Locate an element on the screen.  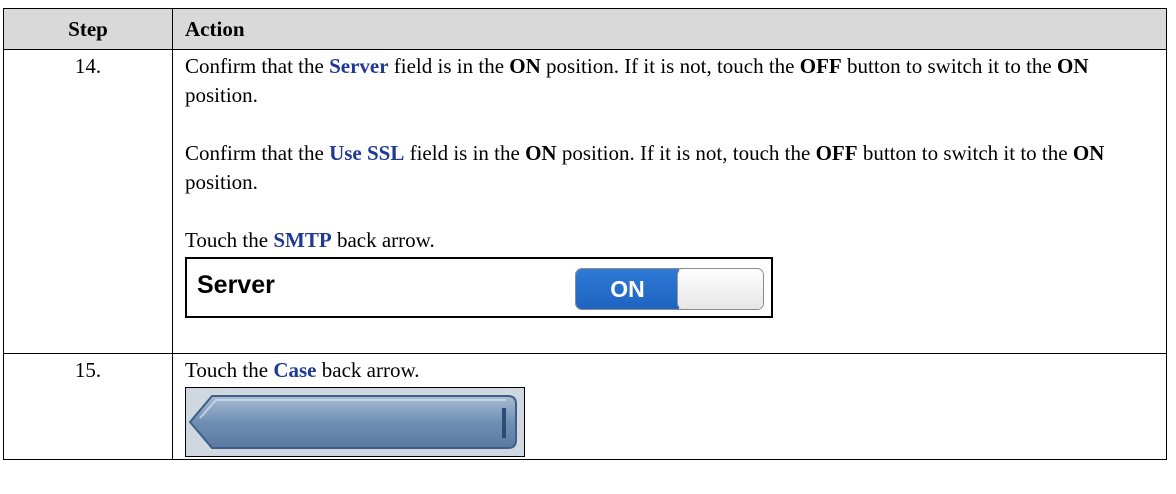
header-step: Step is located at coordinates (88, 29).